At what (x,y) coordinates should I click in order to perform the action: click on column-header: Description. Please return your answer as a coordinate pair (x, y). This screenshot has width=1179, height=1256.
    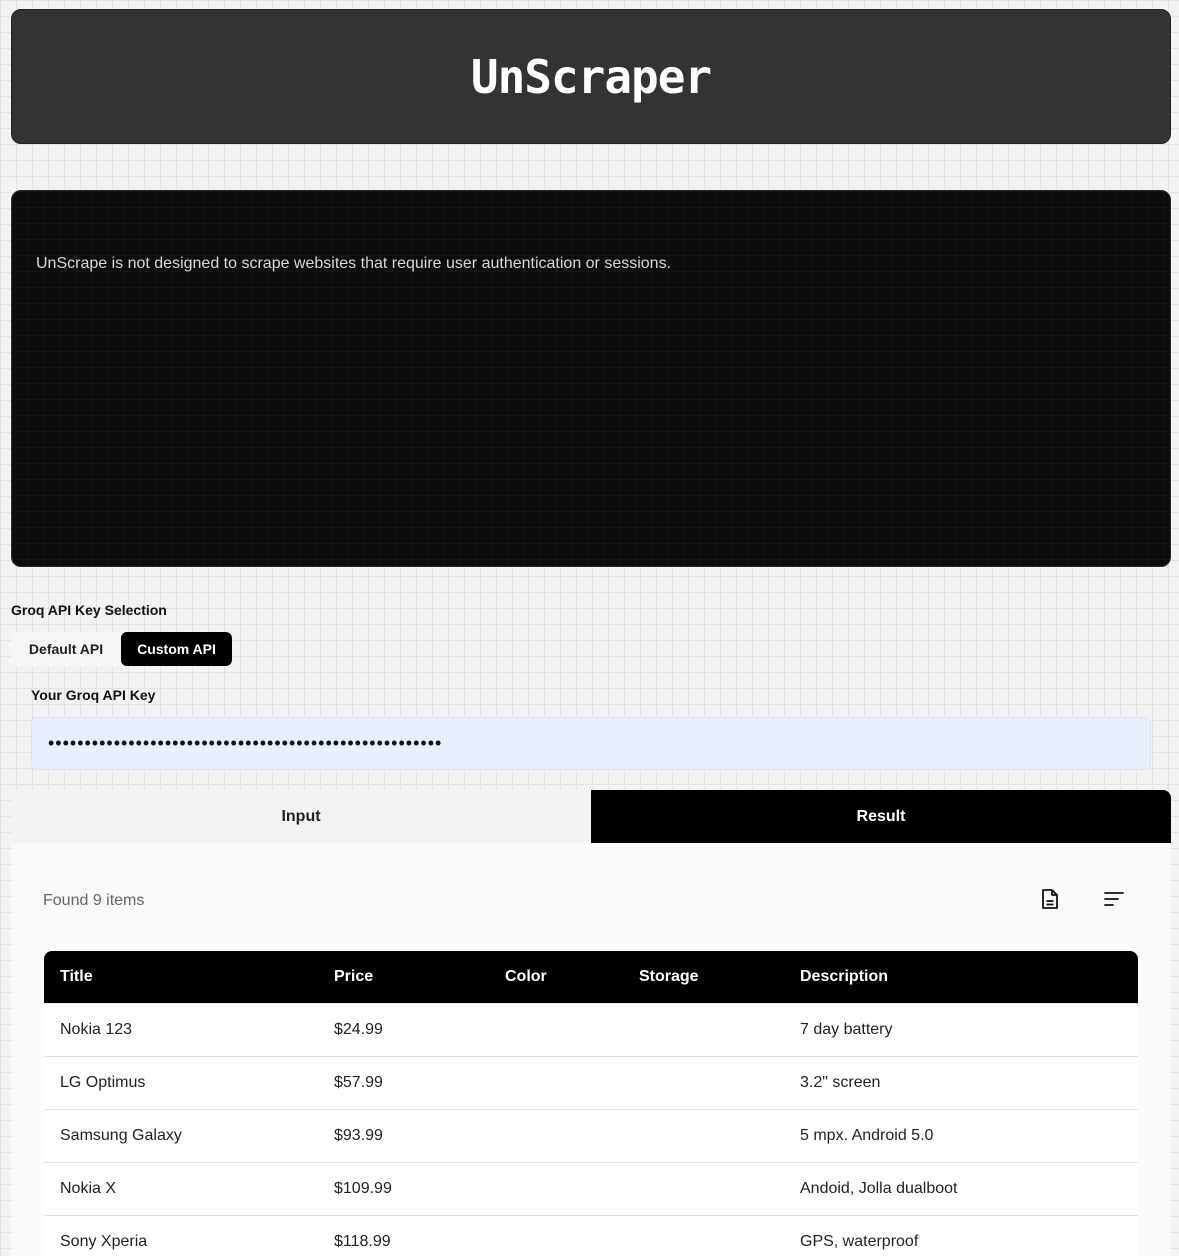
    Looking at the image, I should click on (844, 976).